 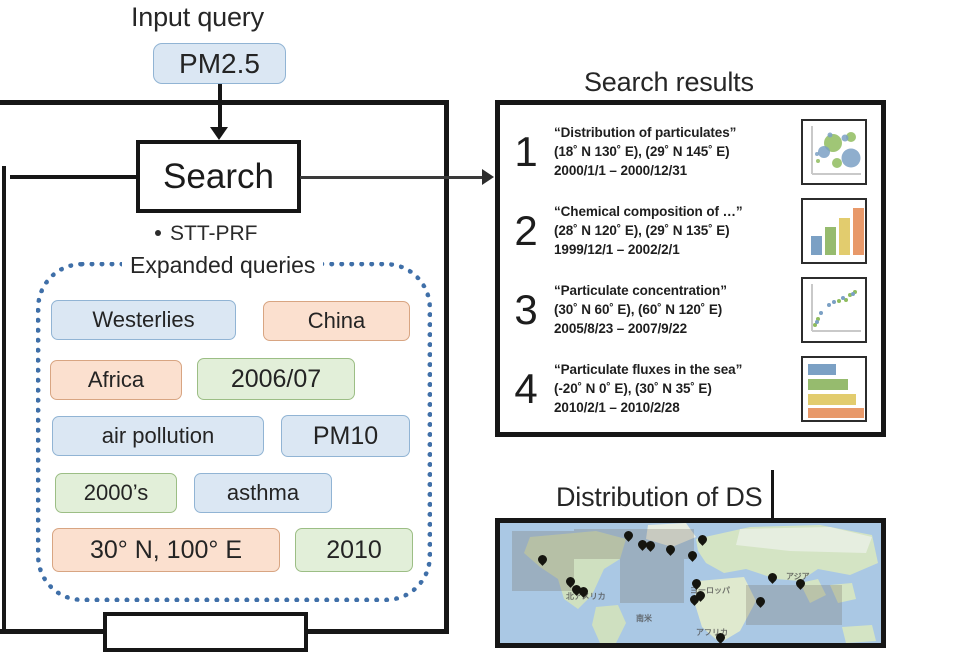 What do you see at coordinates (644, 618) in the screenshot?
I see `map-region-label: 南米` at bounding box center [644, 618].